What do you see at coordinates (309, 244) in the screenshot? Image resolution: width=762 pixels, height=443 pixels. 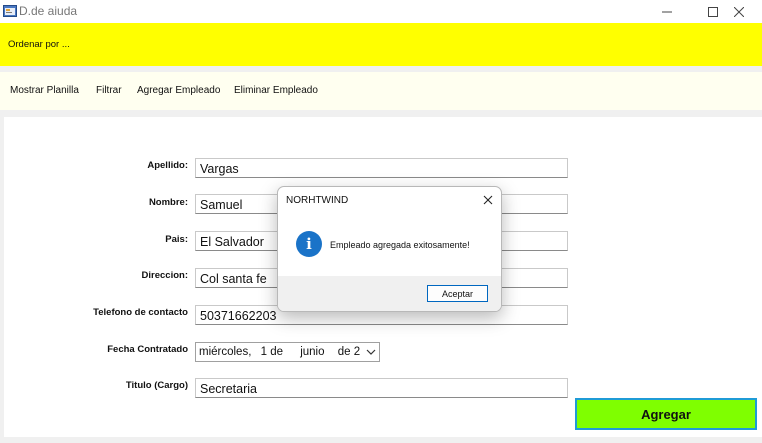 I see `info-icon: i` at bounding box center [309, 244].